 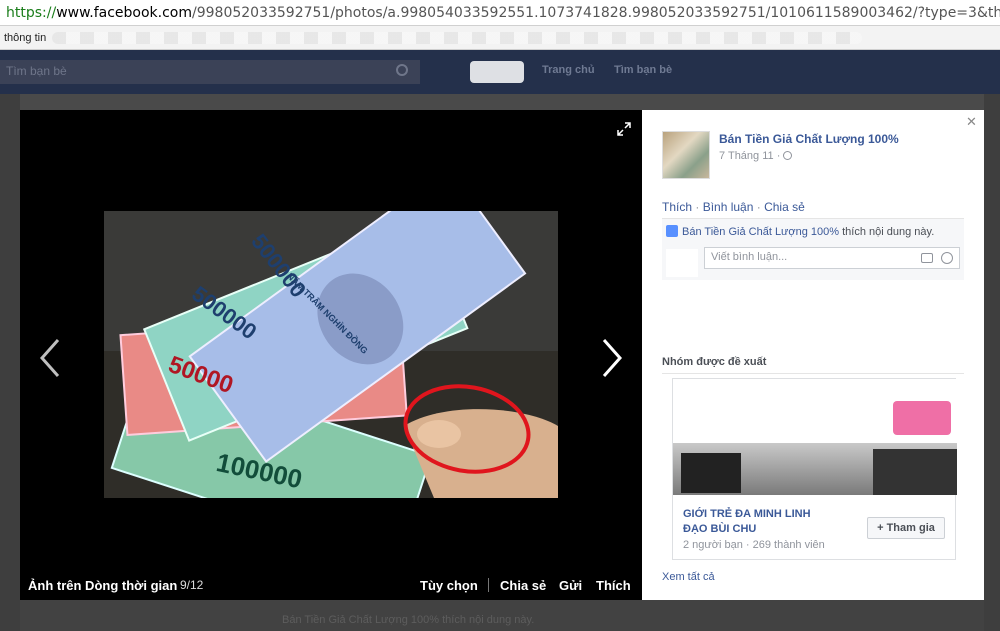 I want to click on album-label: Ảnh trên Dòng thời gian, so click(x=102, y=585).